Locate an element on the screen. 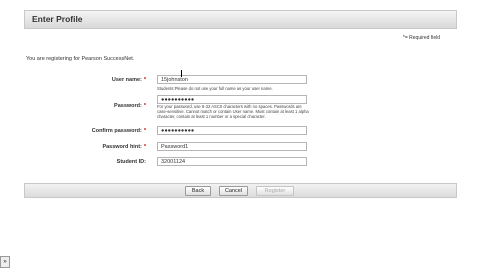  required-field-note: *= Required field is located at coordinates (421, 38).